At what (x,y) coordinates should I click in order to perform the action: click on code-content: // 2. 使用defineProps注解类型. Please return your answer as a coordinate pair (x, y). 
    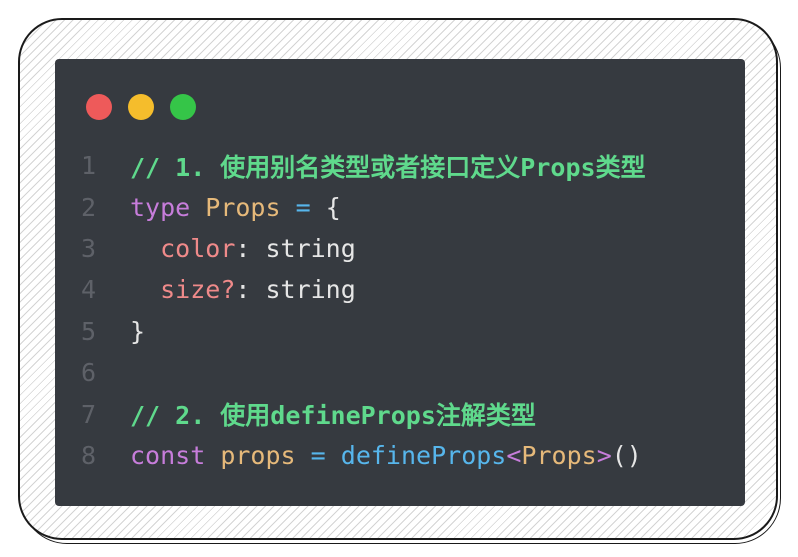
    Looking at the image, I should click on (333, 414).